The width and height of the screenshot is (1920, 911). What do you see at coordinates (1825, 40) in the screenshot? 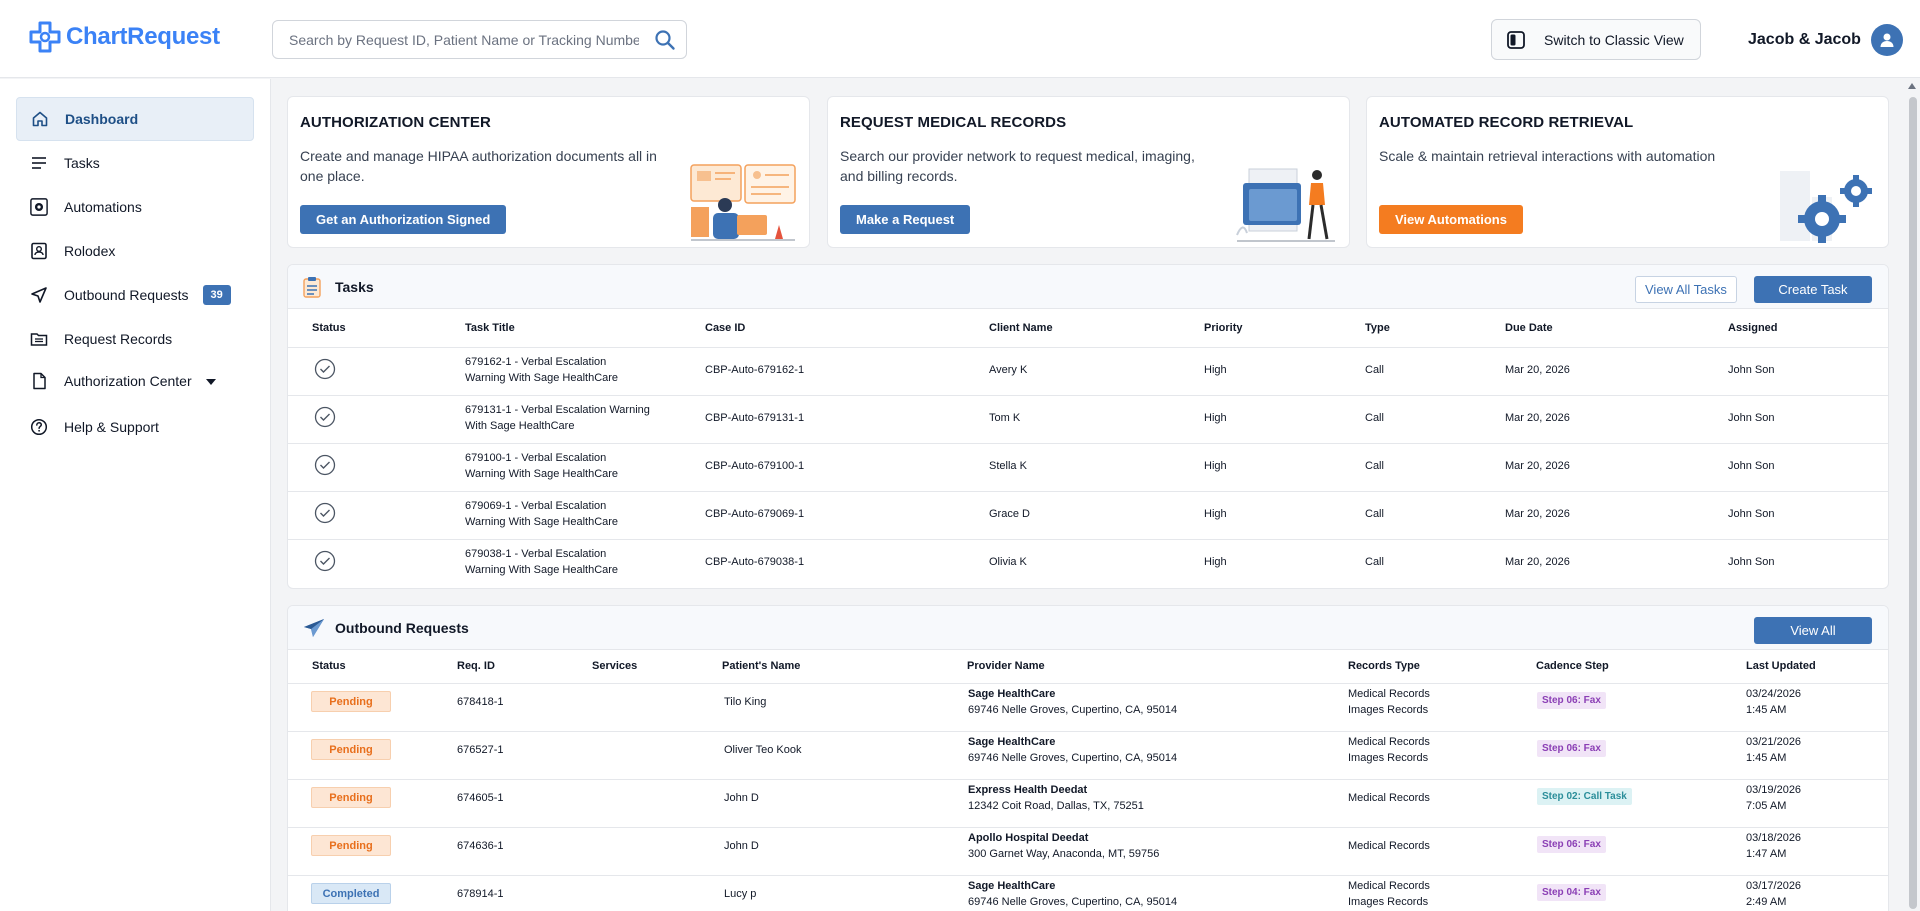
I see `user-menu: Jacob & Jacob` at bounding box center [1825, 40].